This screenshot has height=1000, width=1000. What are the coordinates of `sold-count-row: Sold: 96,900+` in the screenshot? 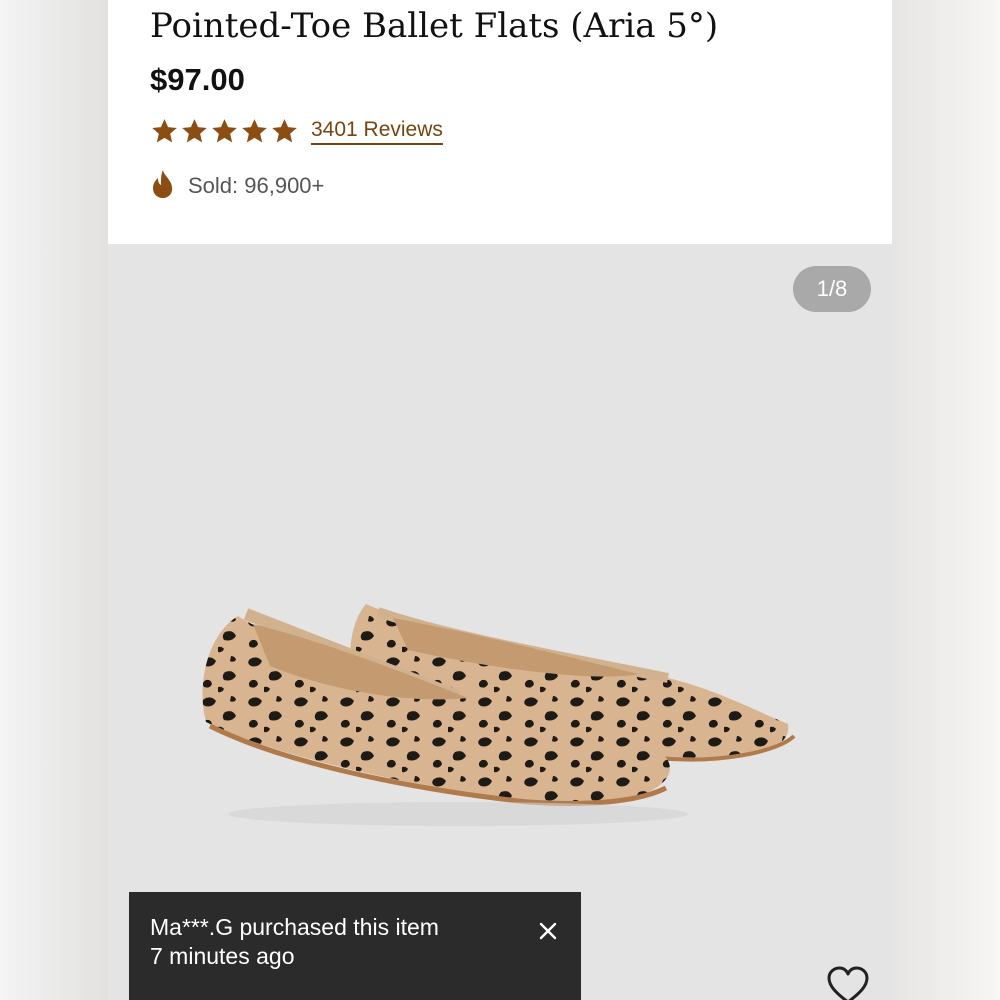 It's located at (237, 186).